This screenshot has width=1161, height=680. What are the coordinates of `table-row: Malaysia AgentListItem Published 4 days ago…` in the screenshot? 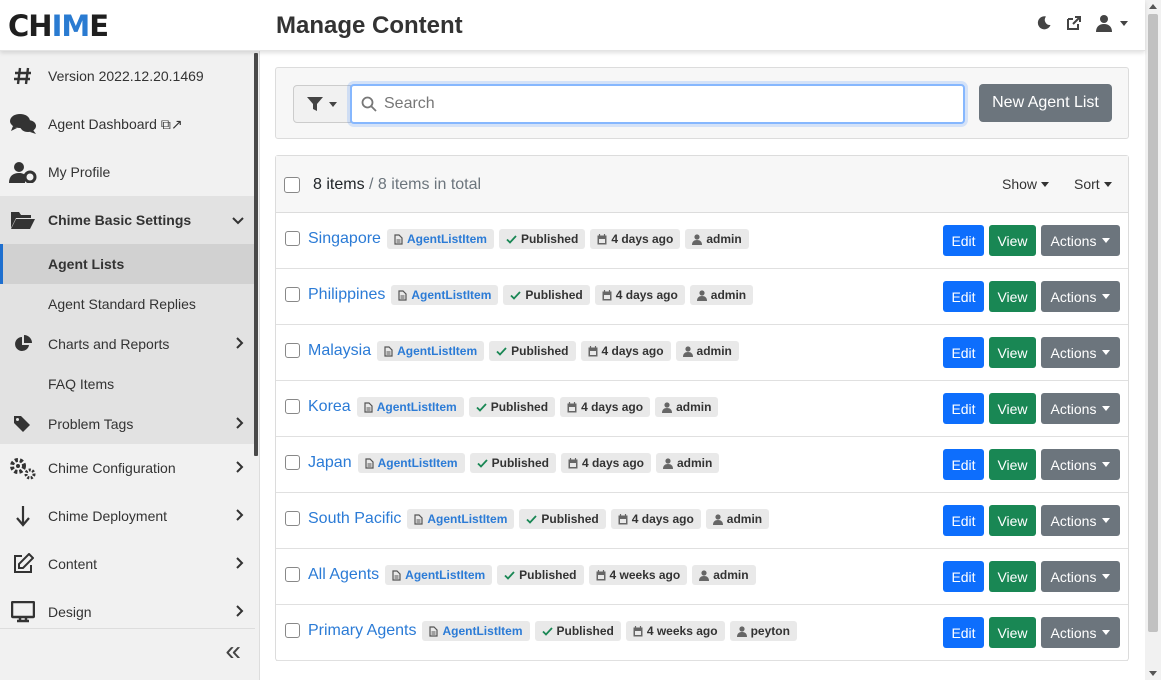 It's located at (702, 353).